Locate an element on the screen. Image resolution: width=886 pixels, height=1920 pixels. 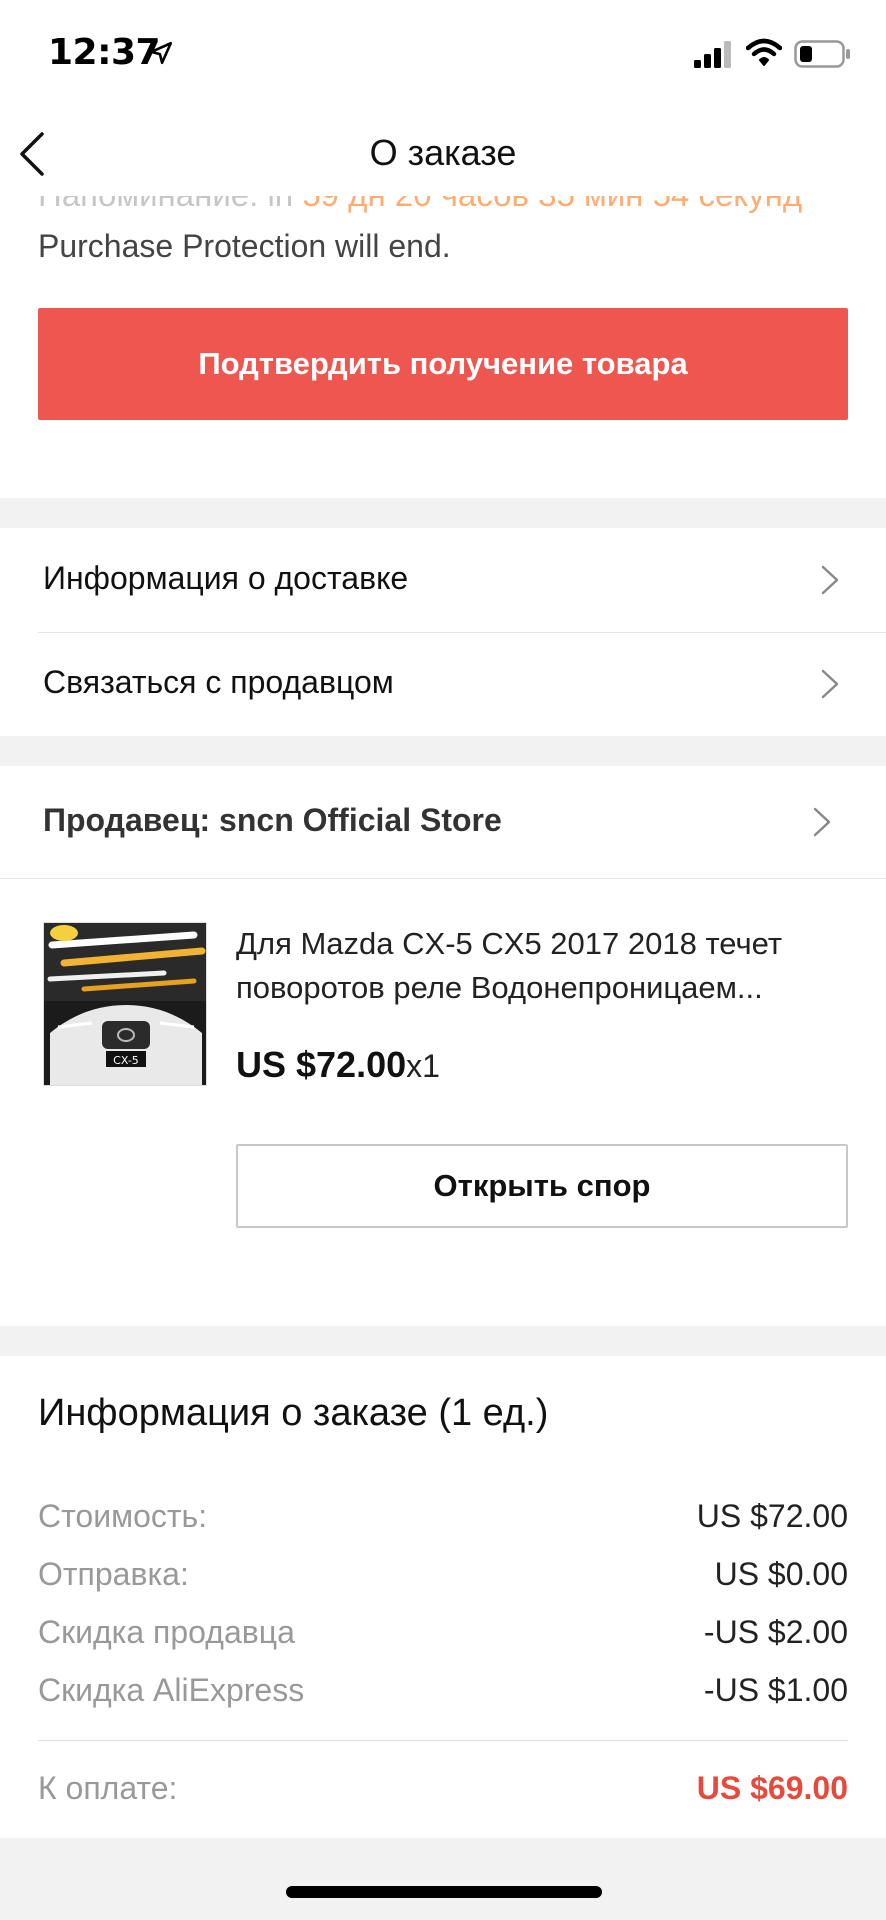
page-title: О заказе is located at coordinates (443, 152).